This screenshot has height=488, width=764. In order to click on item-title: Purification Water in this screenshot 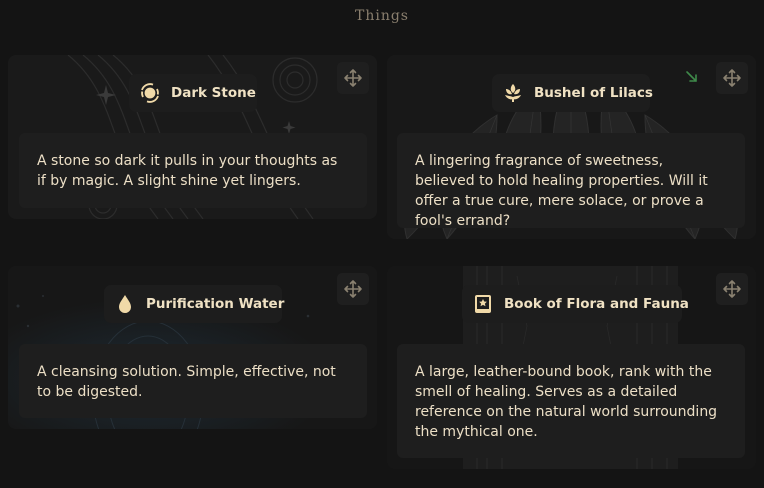, I will do `click(194, 304)`.